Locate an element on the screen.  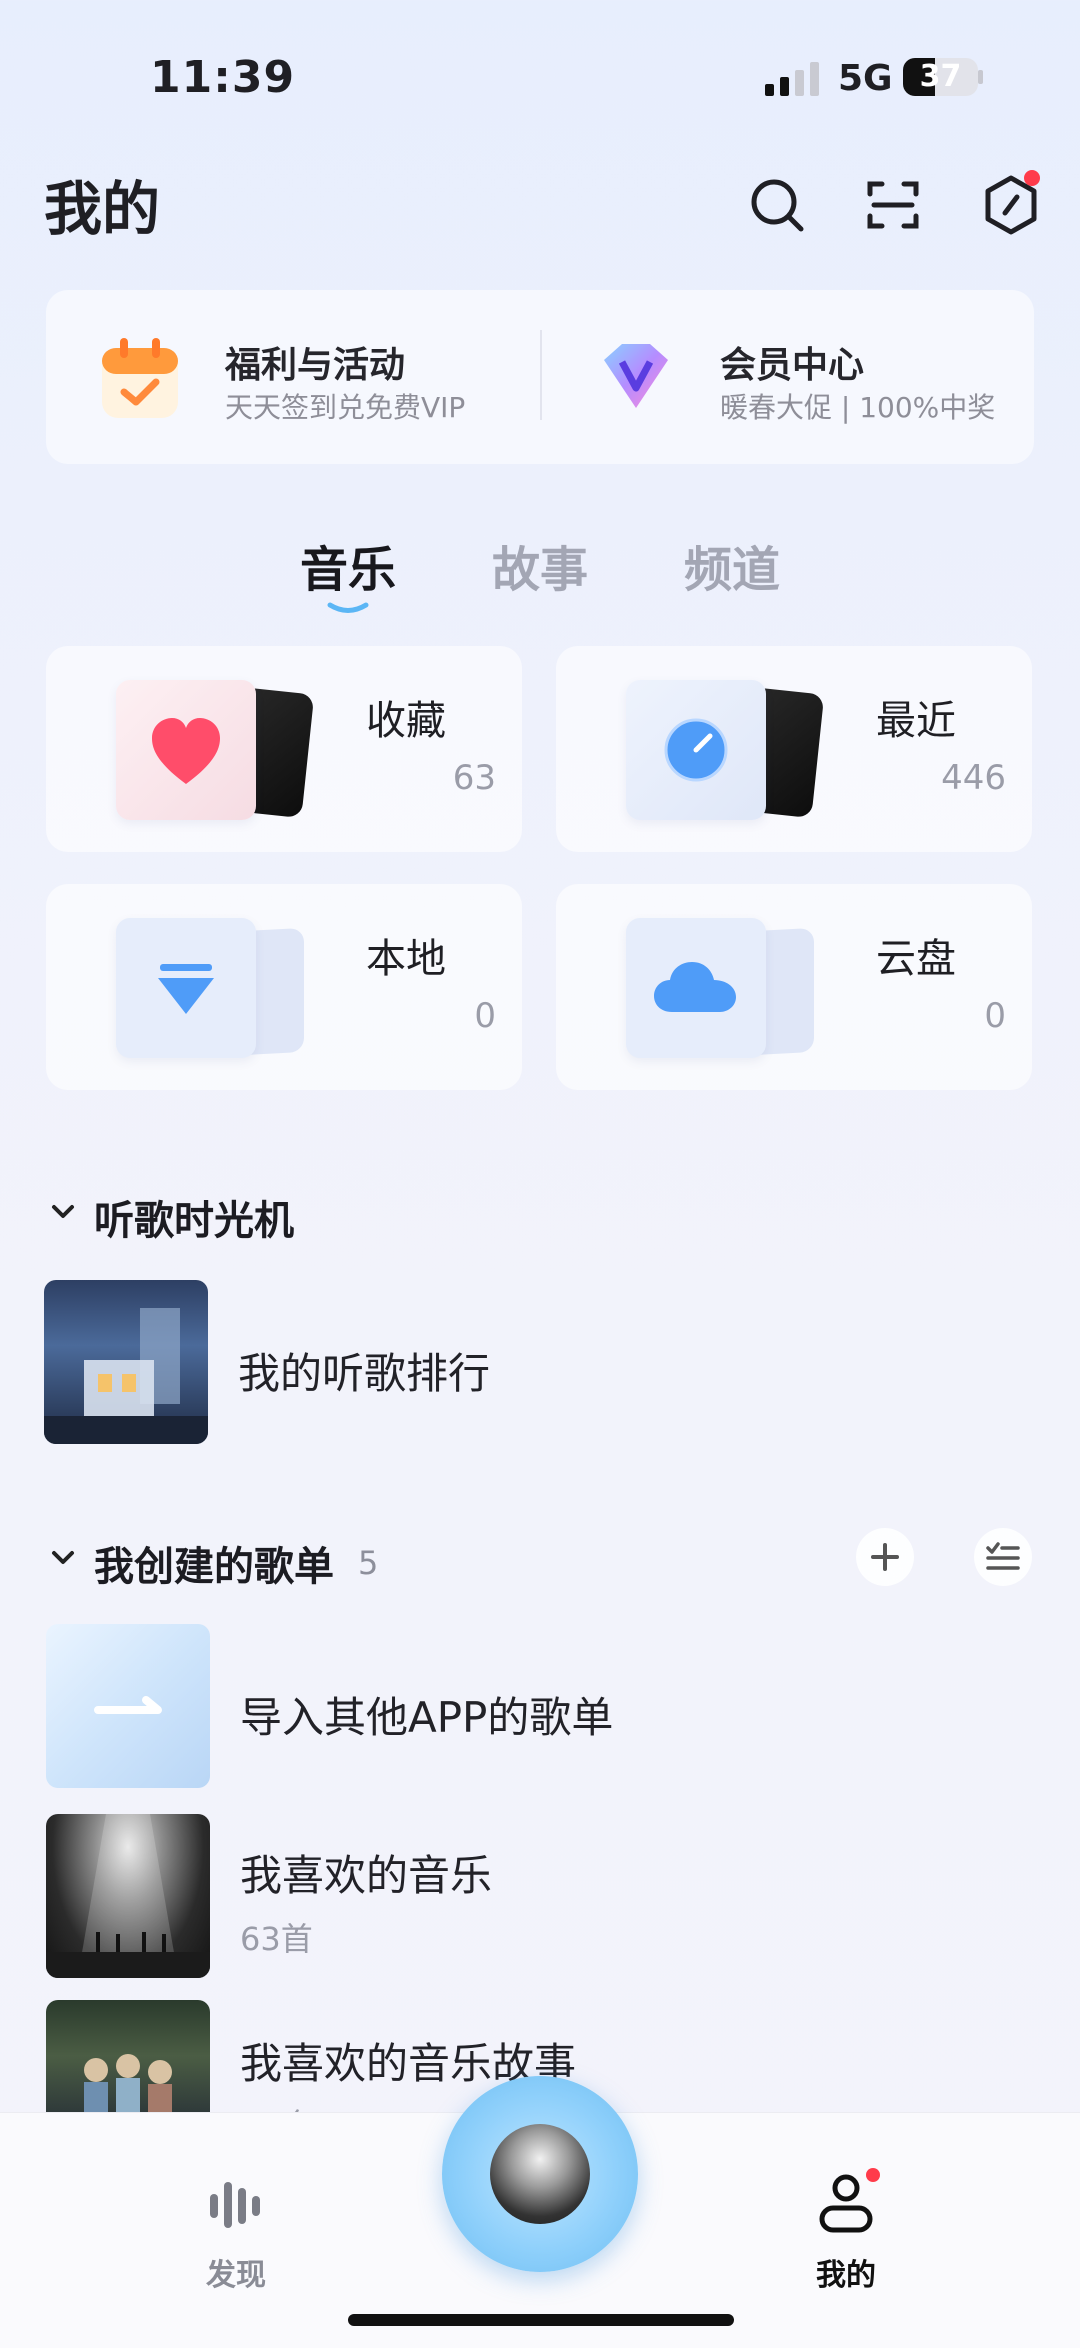
notification-dot is located at coordinates (1032, 178).